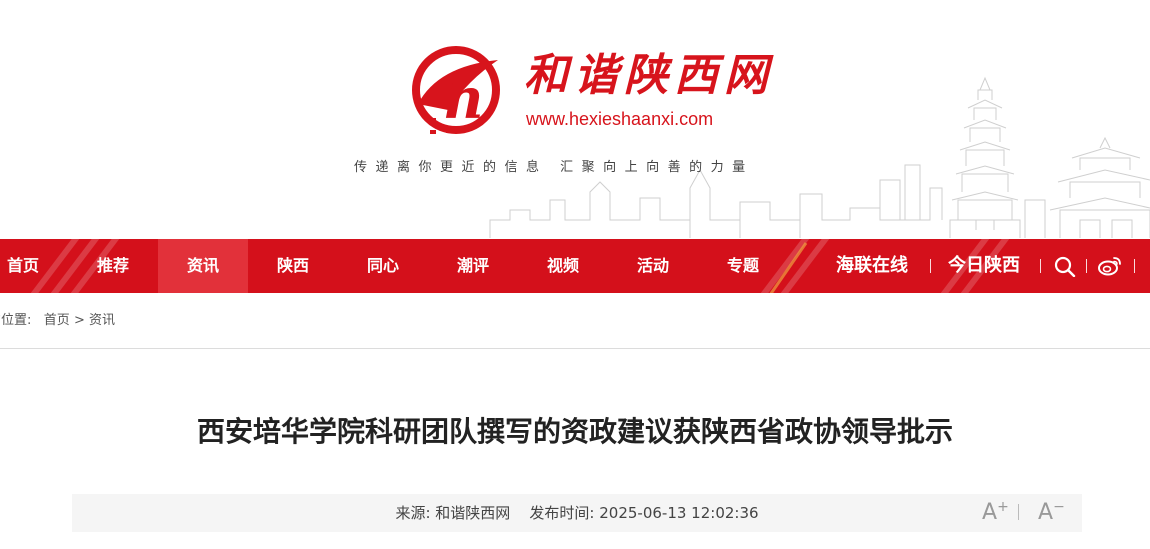  Describe the element at coordinates (473, 513) in the screenshot. I see `article-source: 和谐陕西网` at that location.